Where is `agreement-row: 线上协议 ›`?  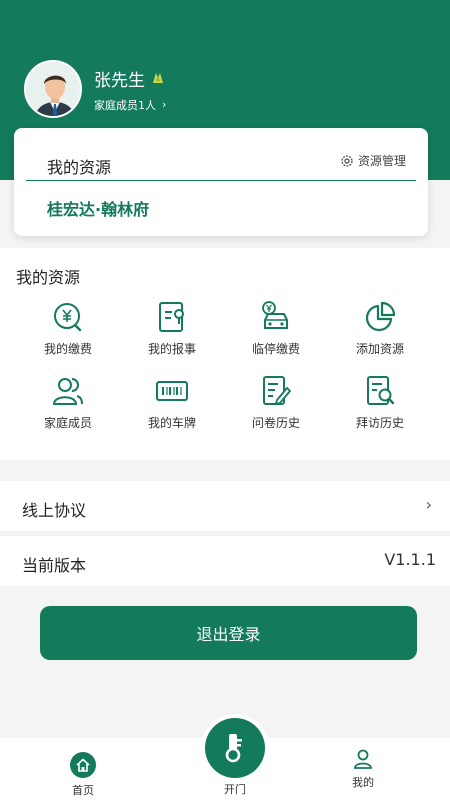 agreement-row: 线上协议 › is located at coordinates (225, 506).